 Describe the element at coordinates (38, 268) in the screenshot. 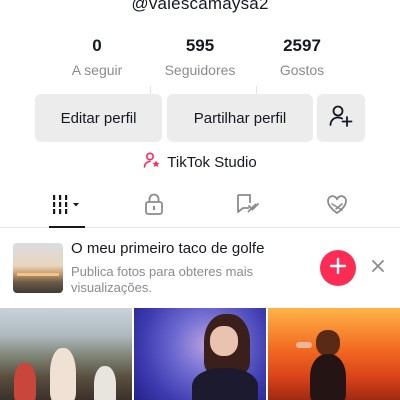

I see `banner-thumbnail` at that location.